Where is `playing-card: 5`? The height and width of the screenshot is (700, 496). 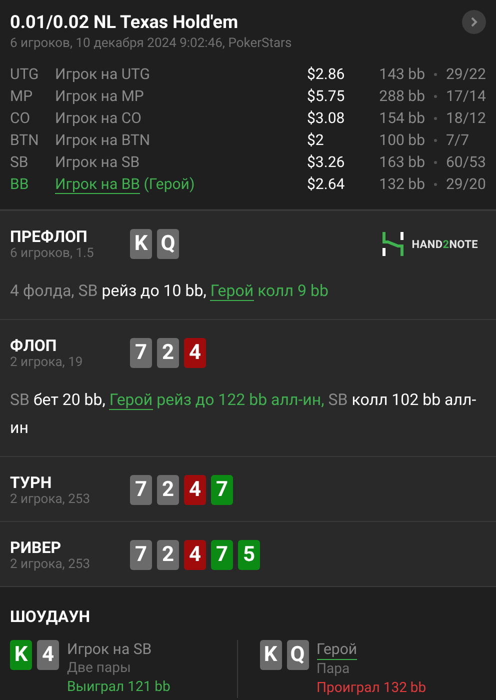 playing-card: 5 is located at coordinates (249, 555).